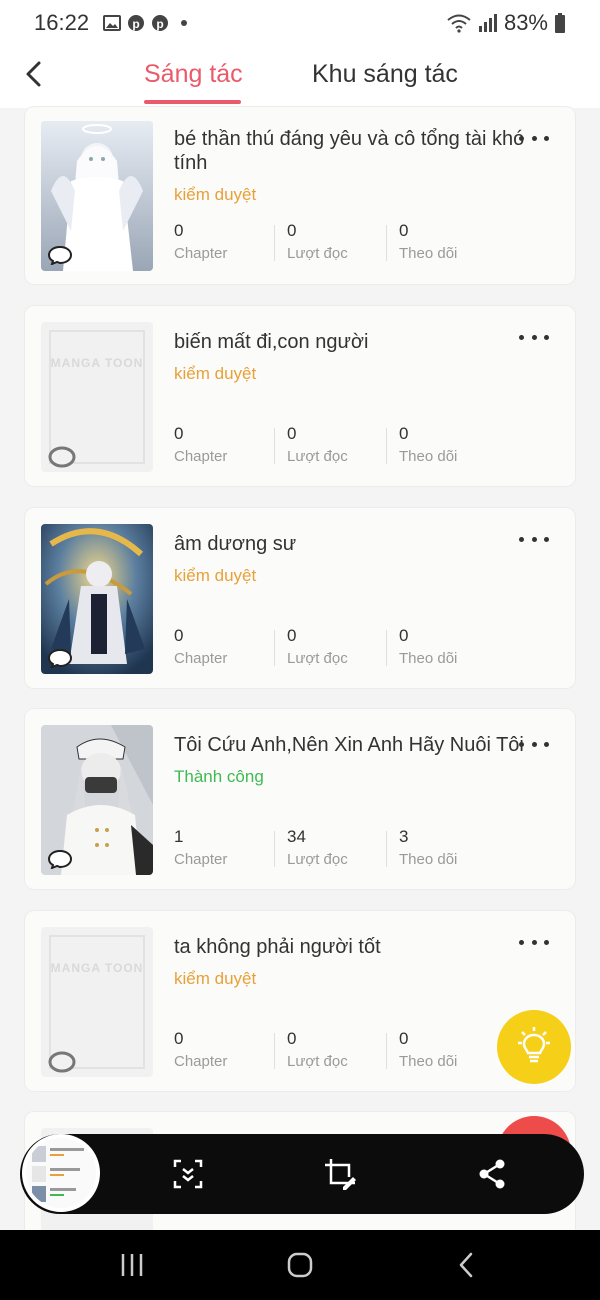 Image resolution: width=600 pixels, height=1300 pixels. I want to click on chapters-value: 1, so click(179, 836).